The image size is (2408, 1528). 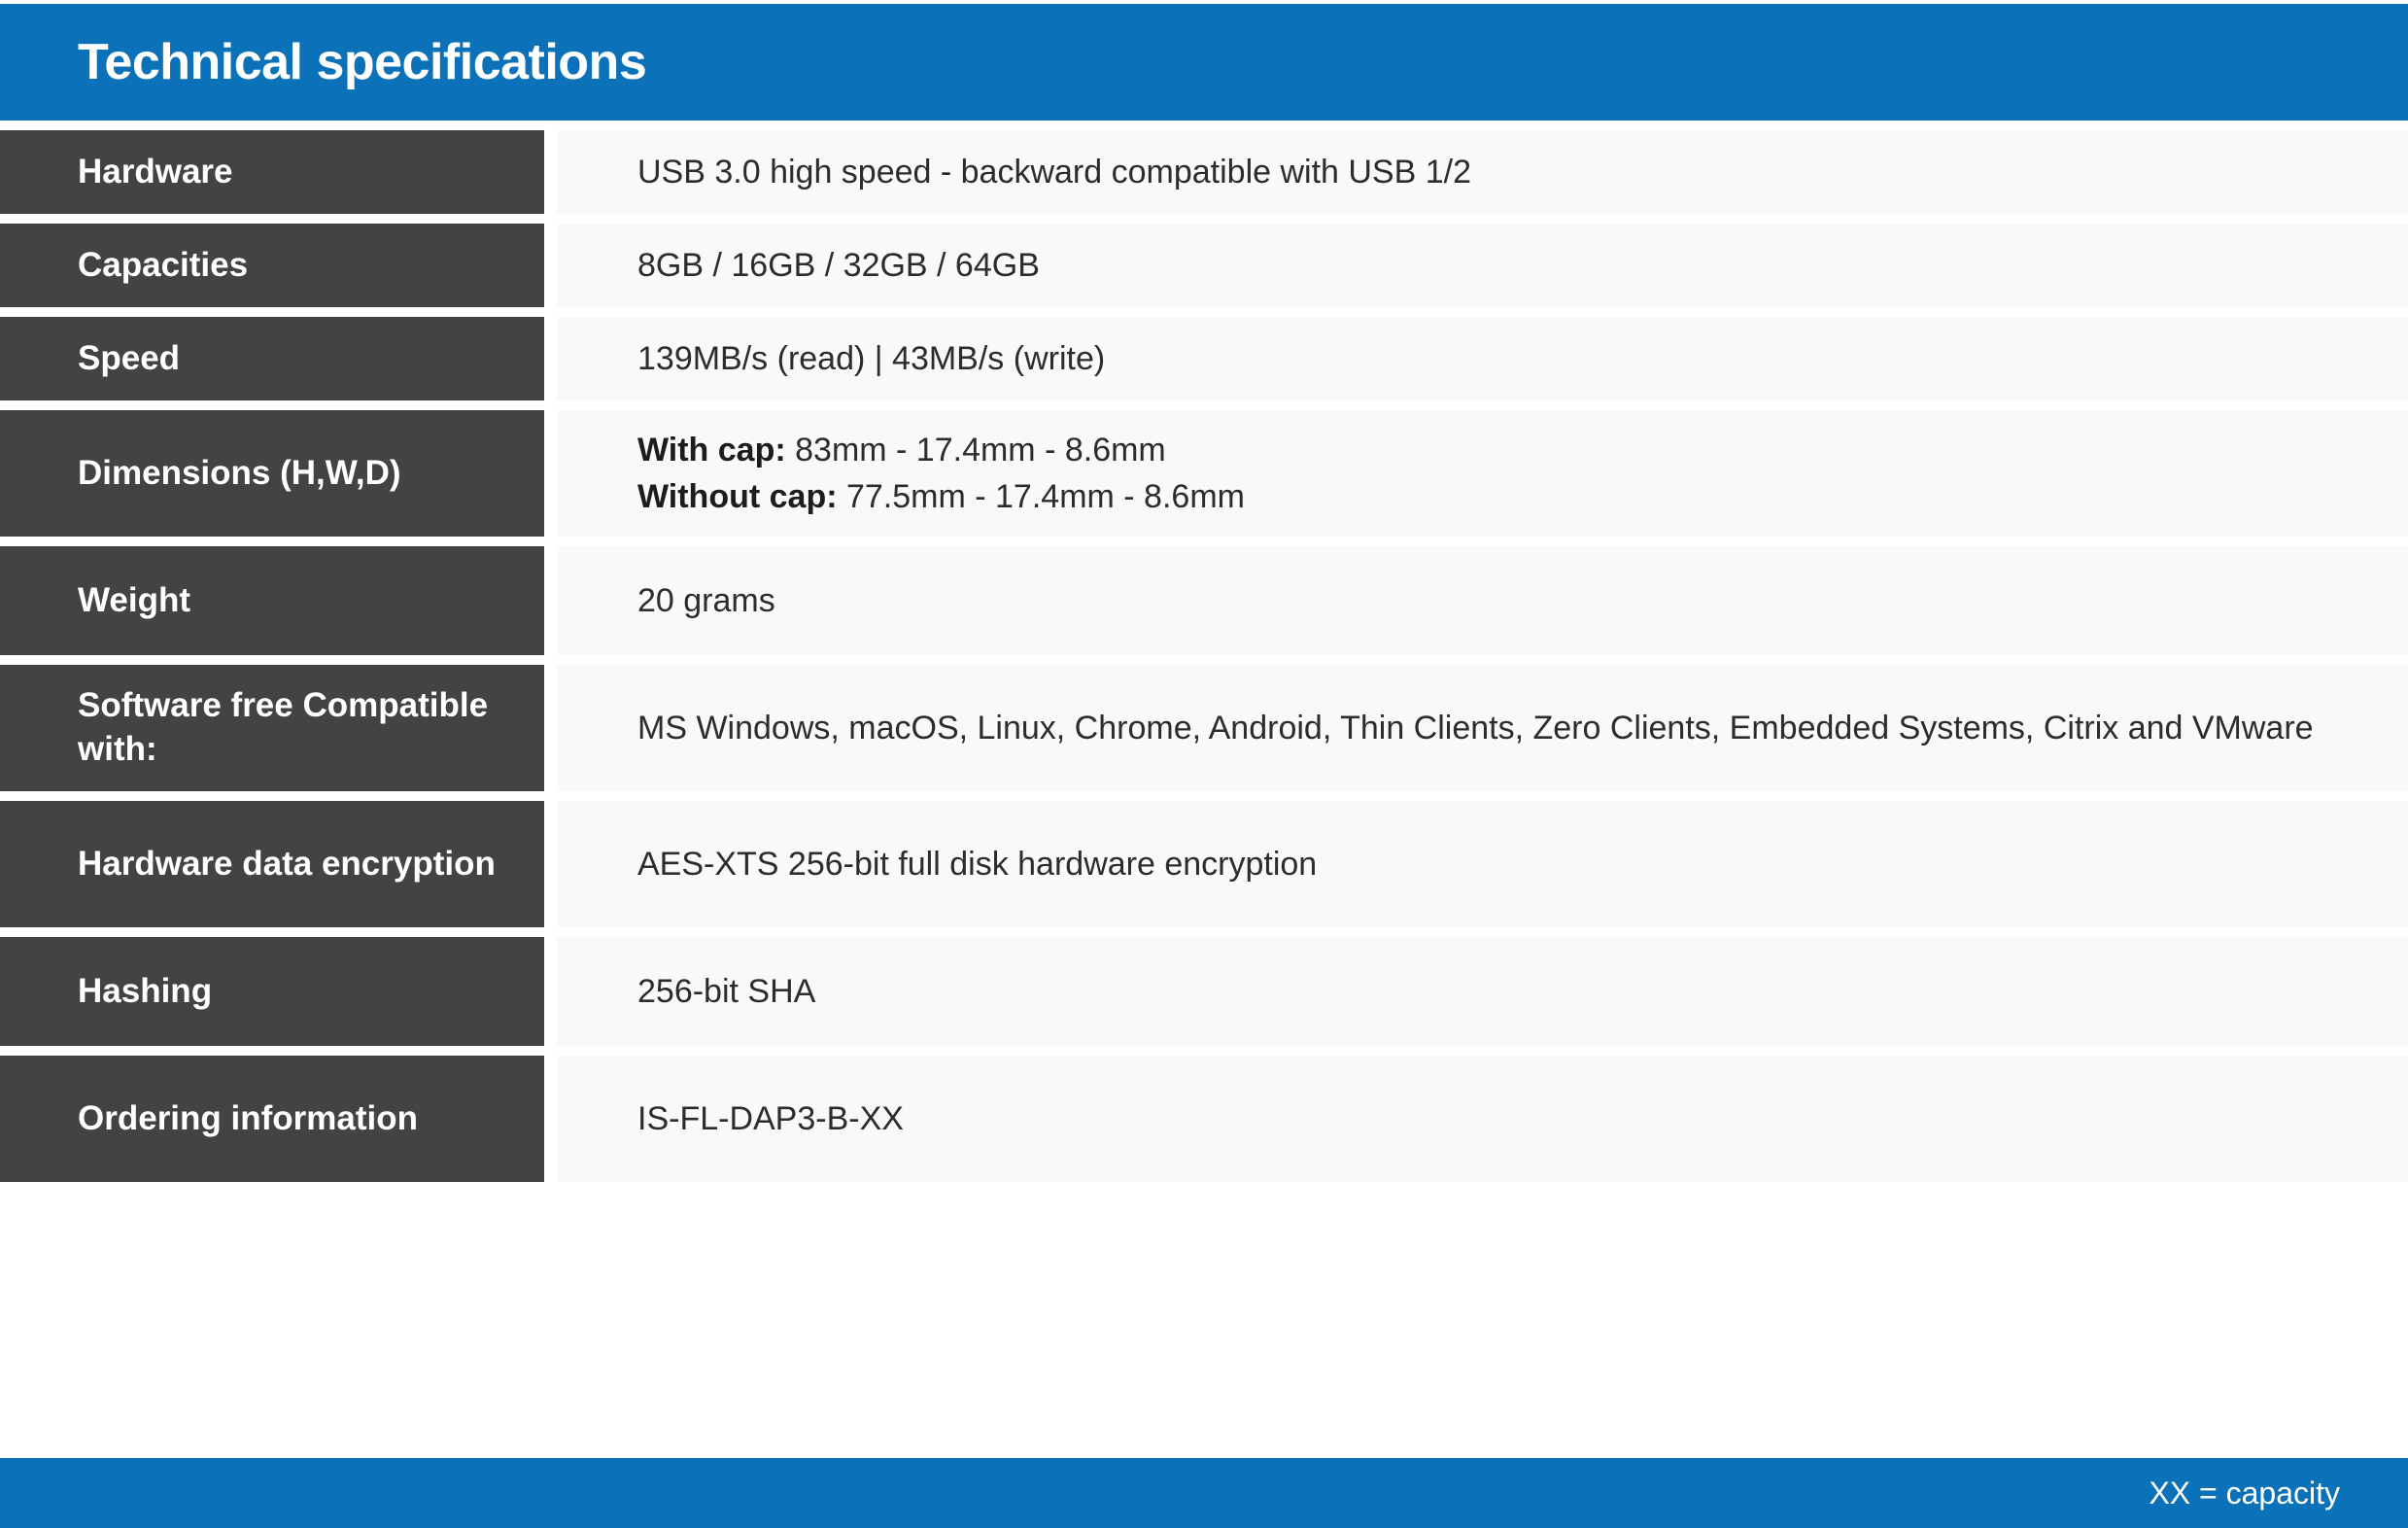 I want to click on table-row: Ordering information IS-FL-DAP3-B-XX, so click(x=1204, y=1119).